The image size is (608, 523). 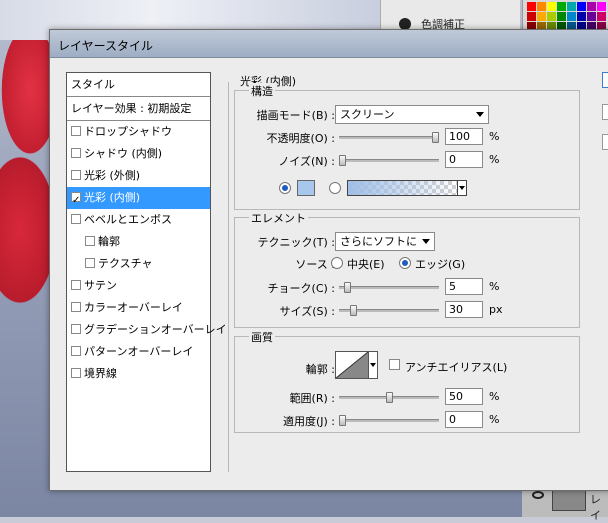 What do you see at coordinates (464, 136) in the screenshot?
I see `opacity-input: 100` at bounding box center [464, 136].